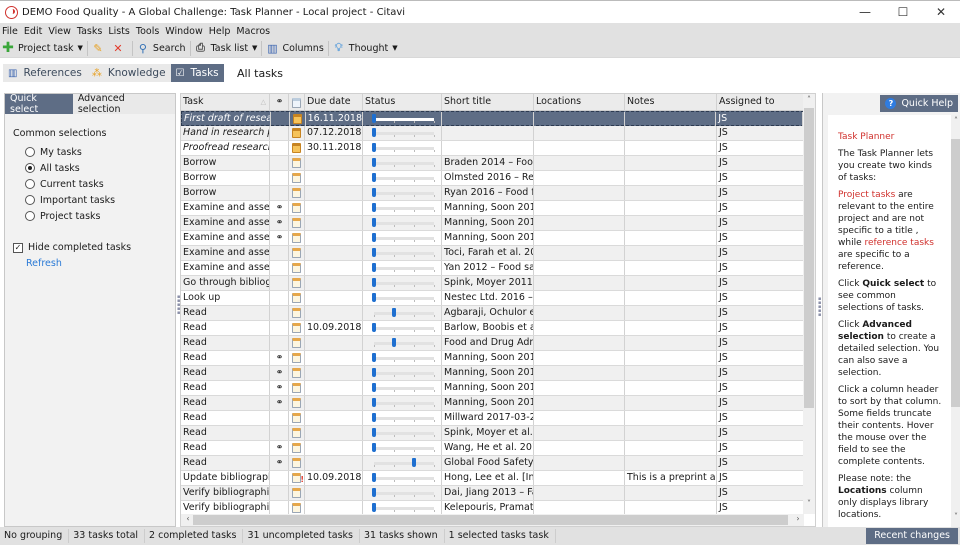 This screenshot has width=960, height=545. Describe the element at coordinates (42, 48) in the screenshot. I see `project-task-button: ✚ Project task ▼` at that location.